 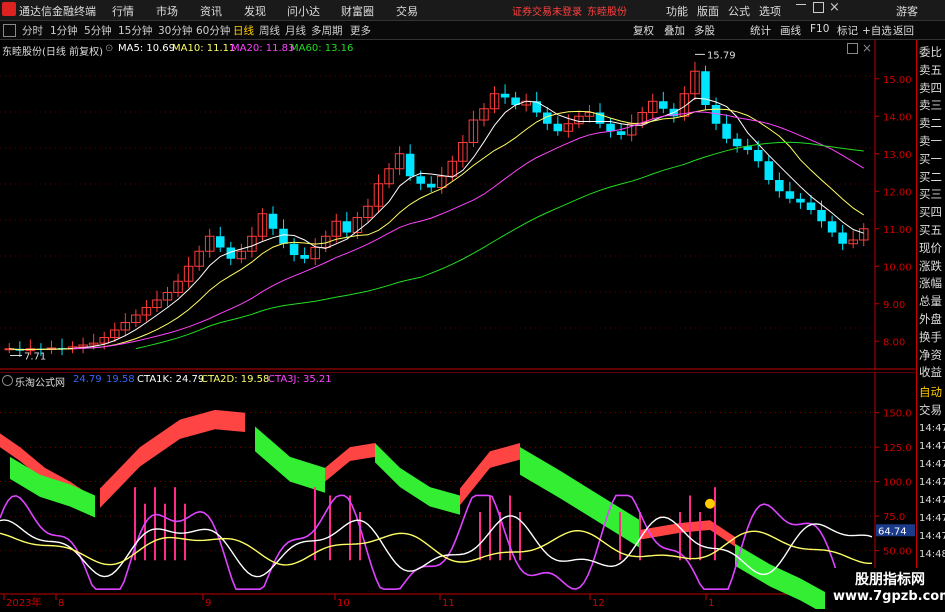 What do you see at coordinates (847, 30) in the screenshot?
I see `mark-button: 标记` at bounding box center [847, 30].